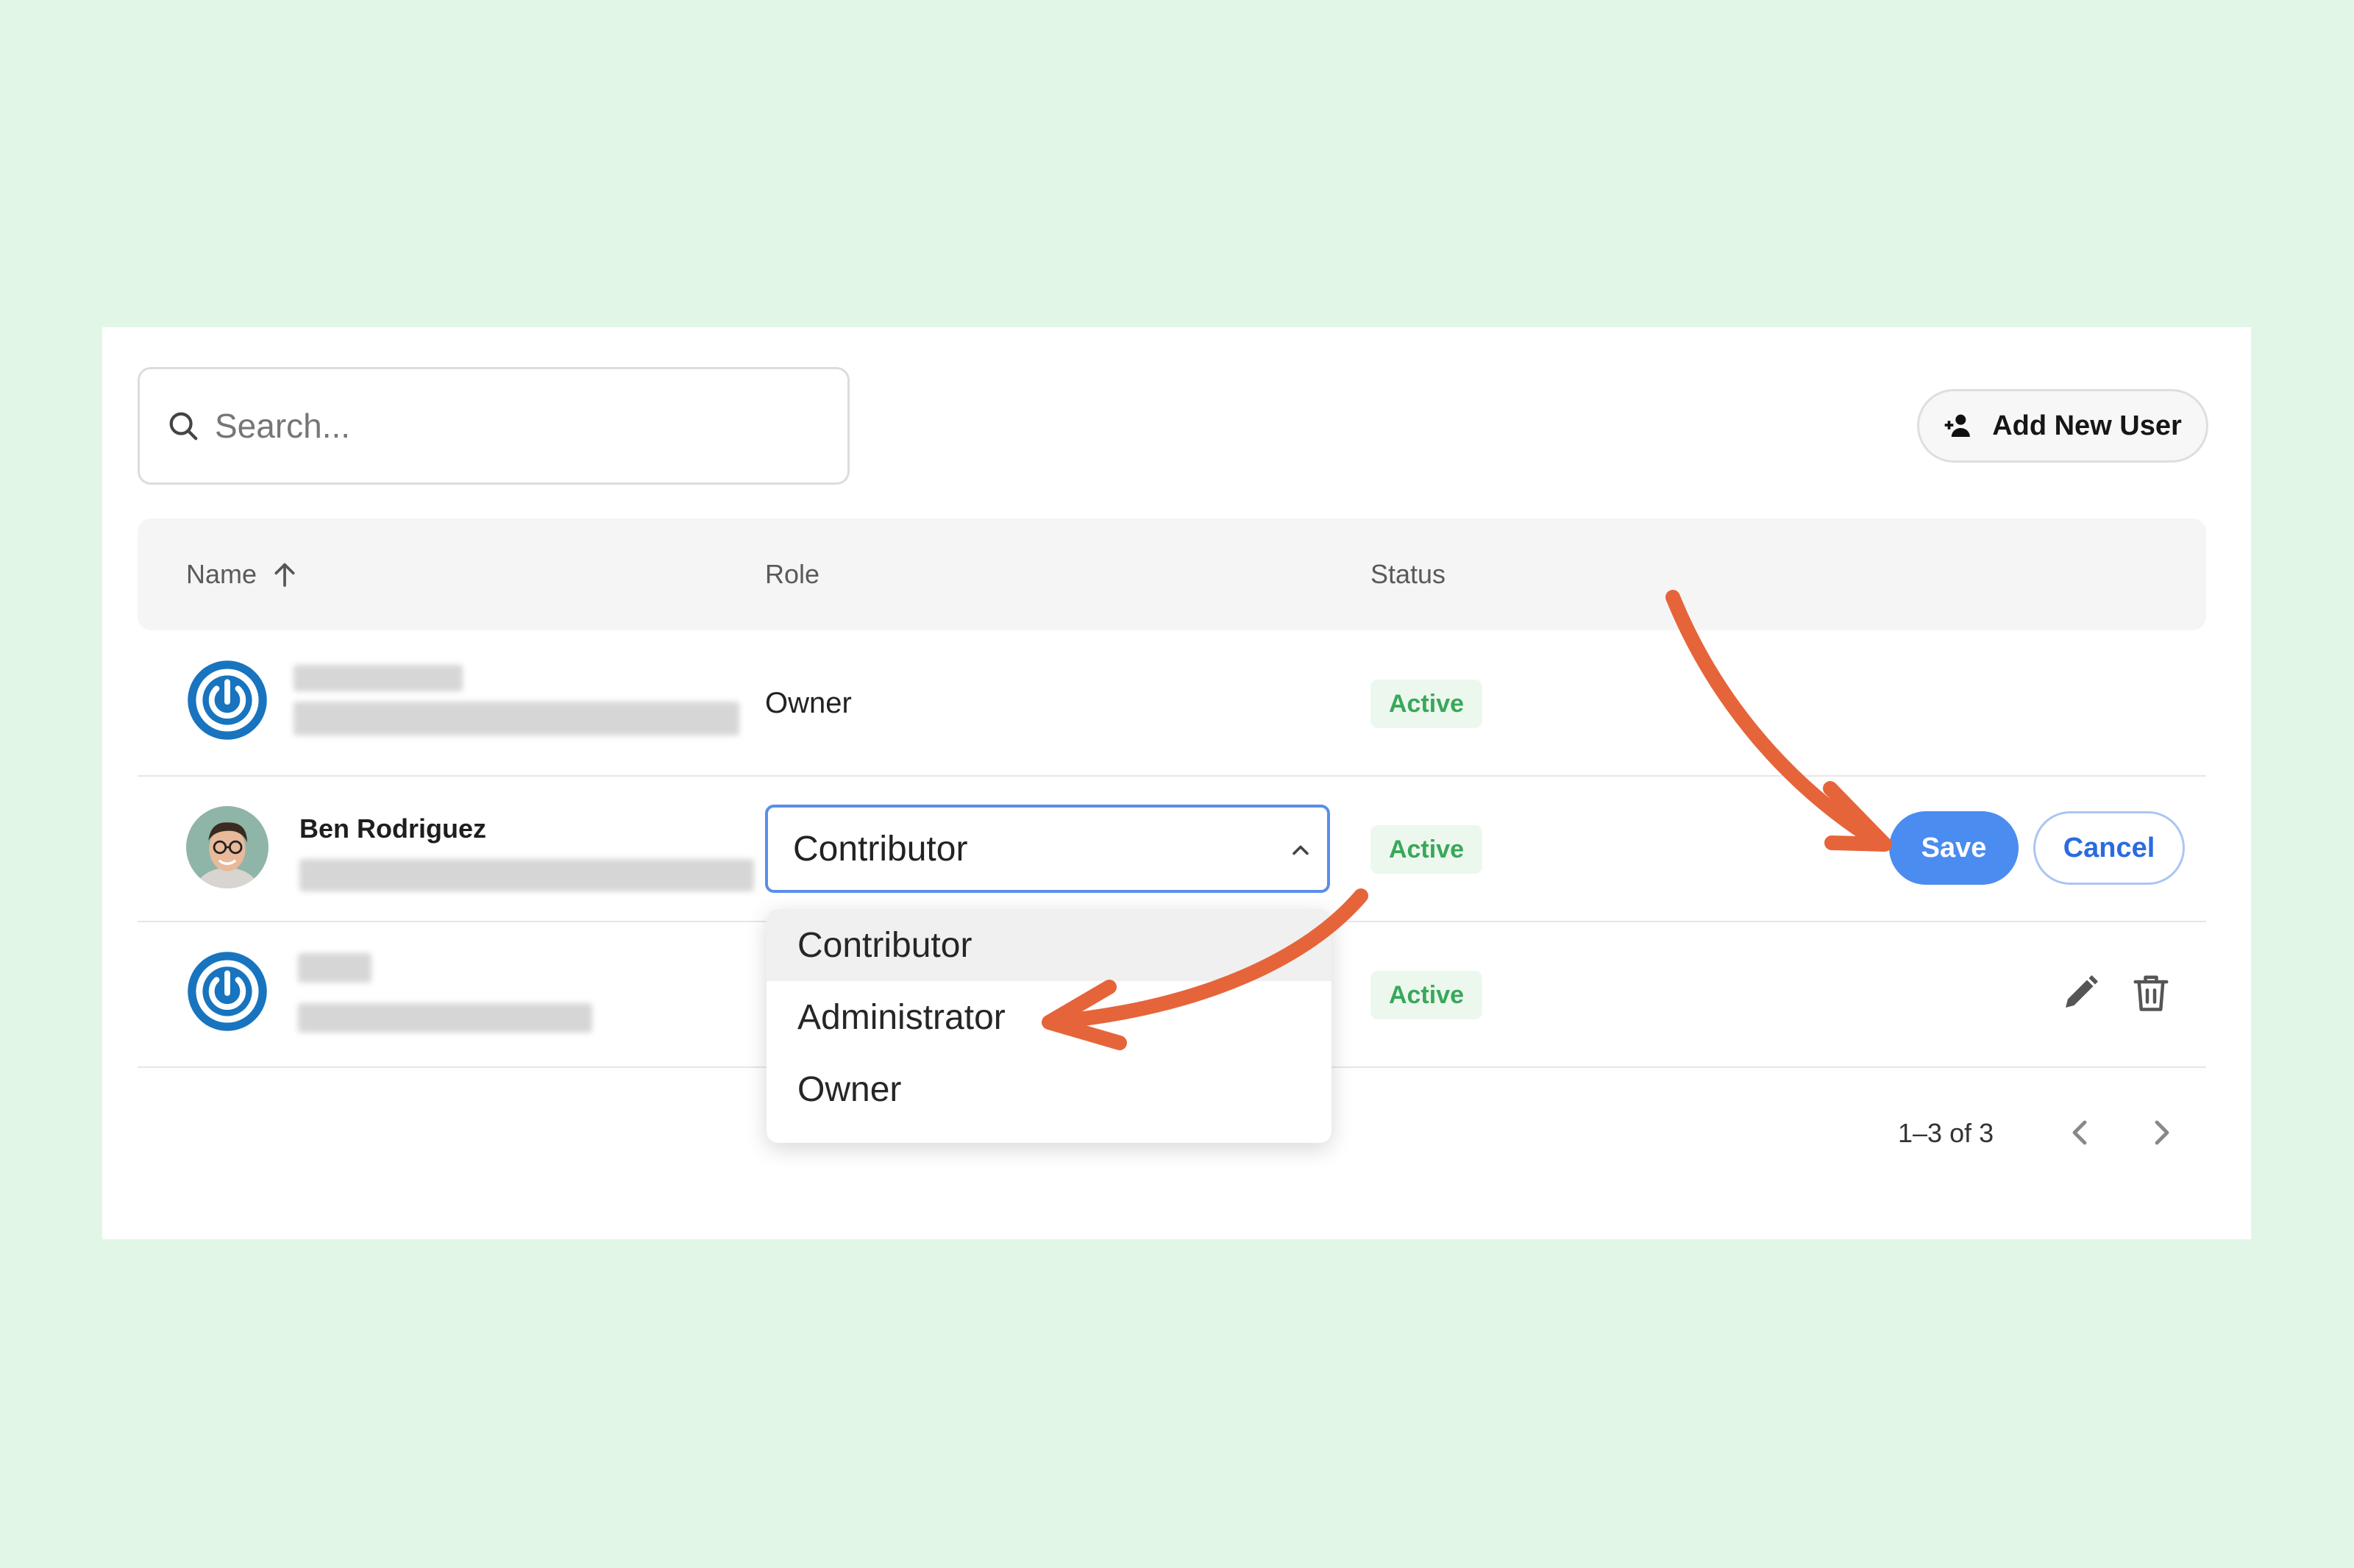  What do you see at coordinates (1300, 850) in the screenshot?
I see `chevron-up-icon` at bounding box center [1300, 850].